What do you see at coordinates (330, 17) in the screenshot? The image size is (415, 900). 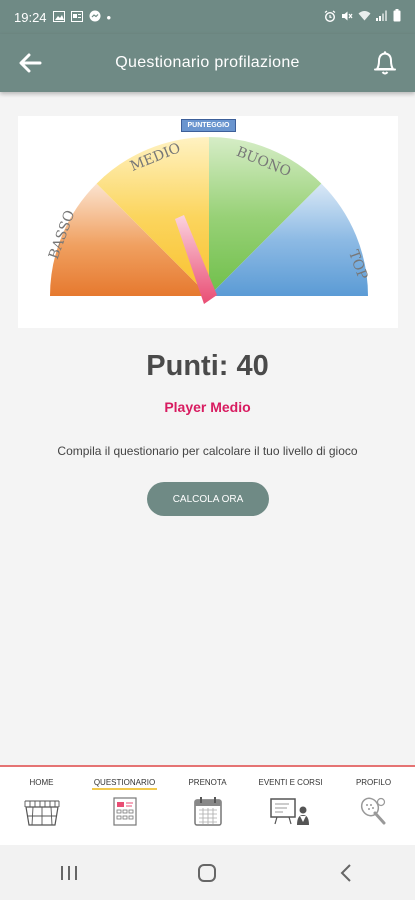 I see `alarm-icon` at bounding box center [330, 17].